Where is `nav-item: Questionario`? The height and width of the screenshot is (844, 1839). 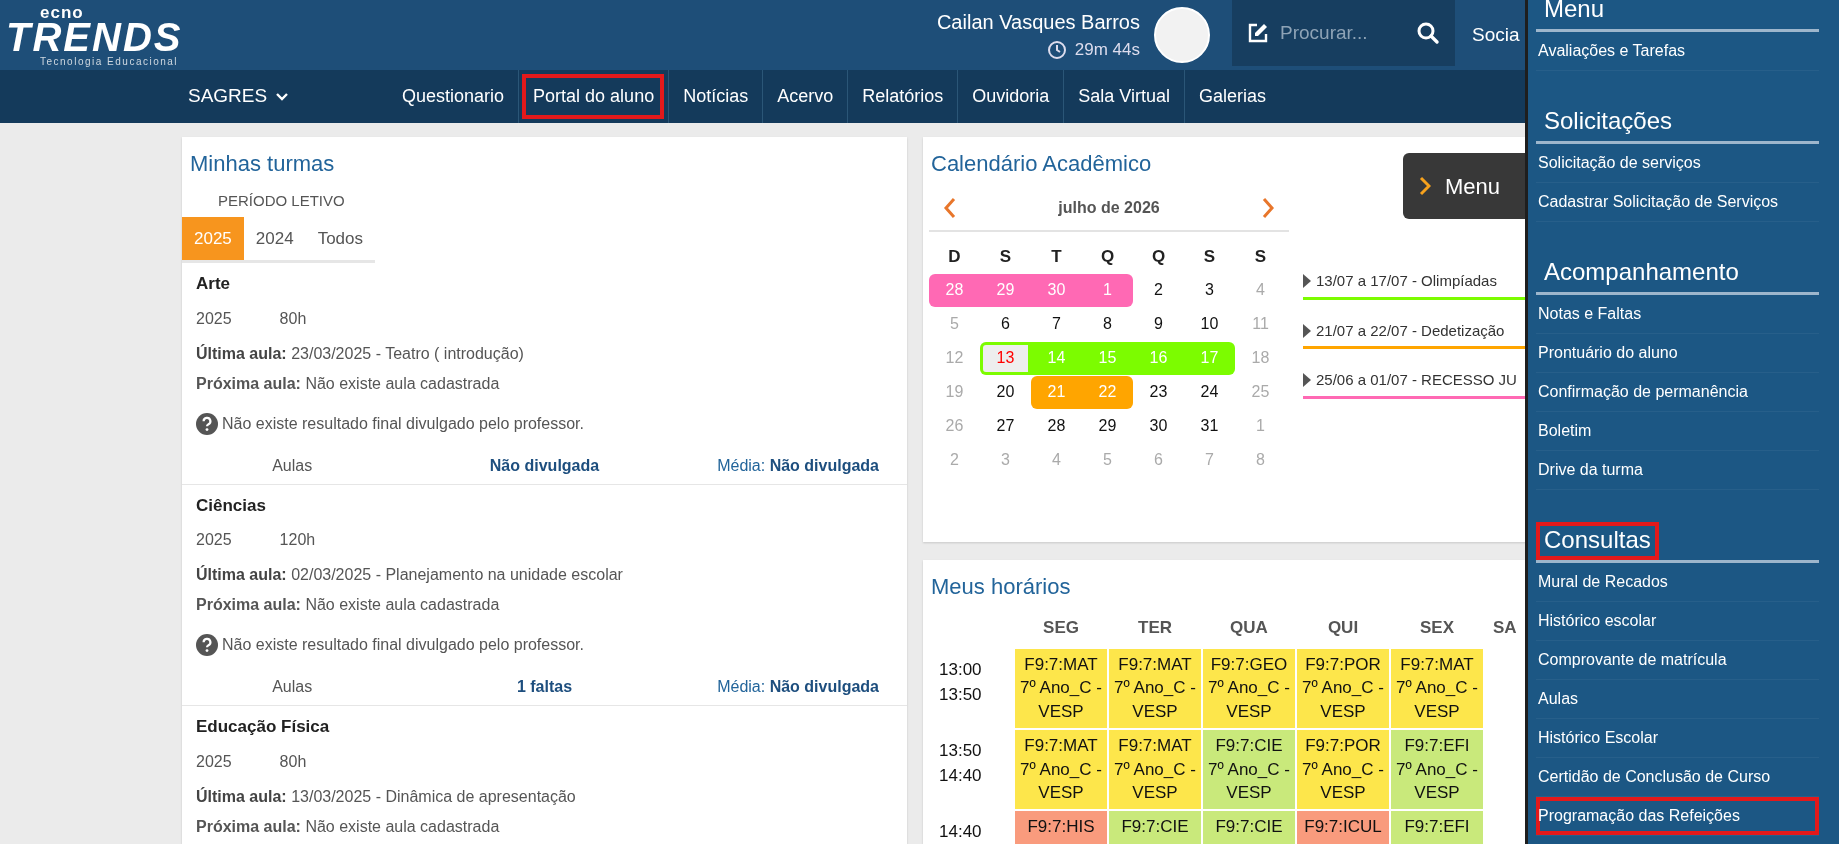
nav-item: Questionario is located at coordinates (453, 96).